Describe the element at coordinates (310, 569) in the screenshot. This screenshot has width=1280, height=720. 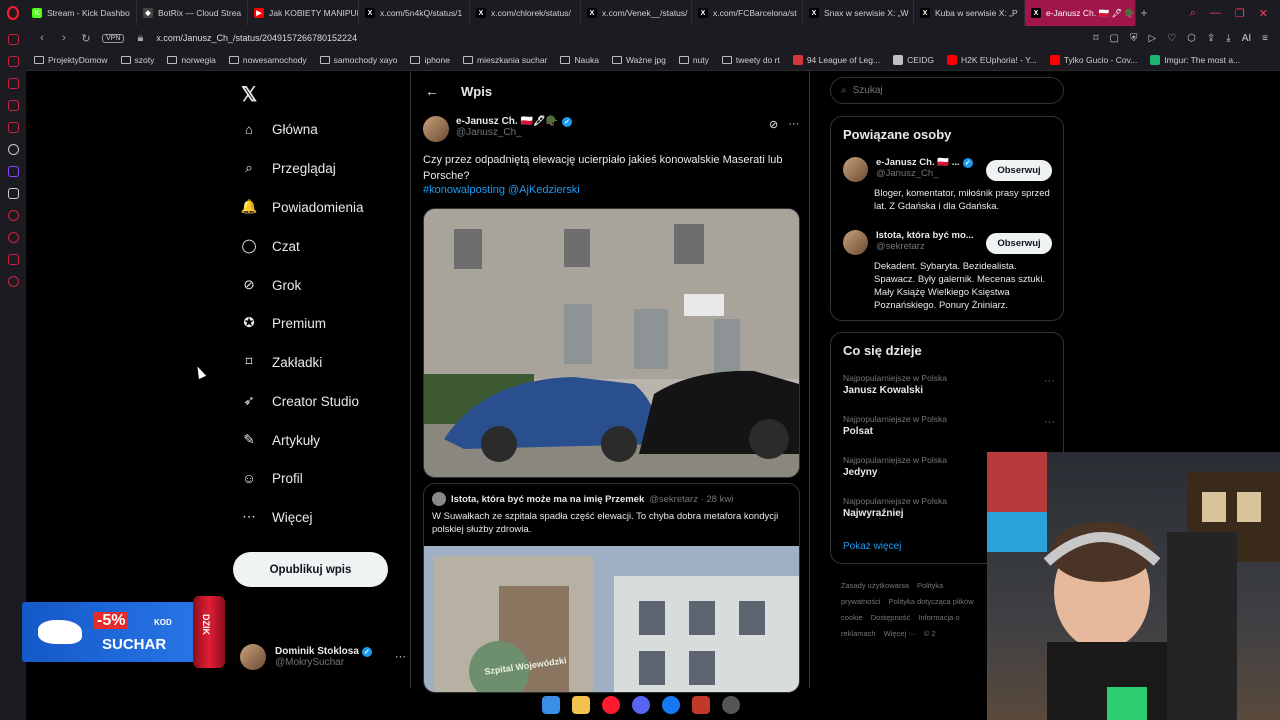
I see `post-button: Opublikuj wpis` at that location.